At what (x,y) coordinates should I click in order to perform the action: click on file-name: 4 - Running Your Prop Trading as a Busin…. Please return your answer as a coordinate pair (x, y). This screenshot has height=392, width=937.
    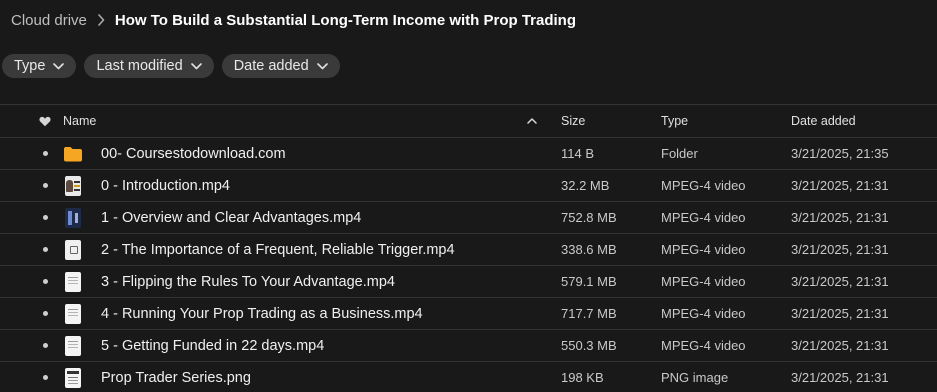
    Looking at the image, I should click on (262, 313).